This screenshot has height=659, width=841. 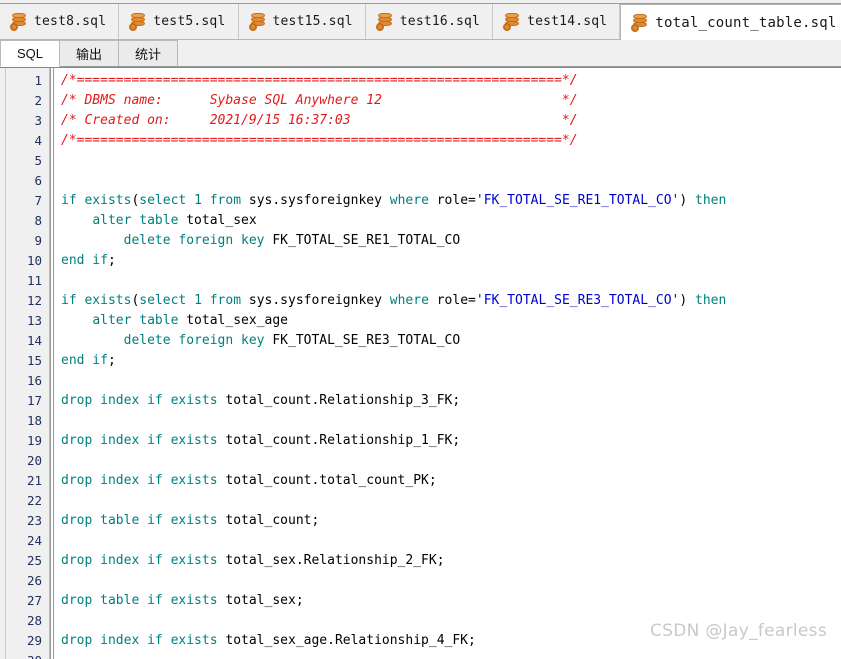 What do you see at coordinates (38, 180) in the screenshot?
I see `line-number: 6` at bounding box center [38, 180].